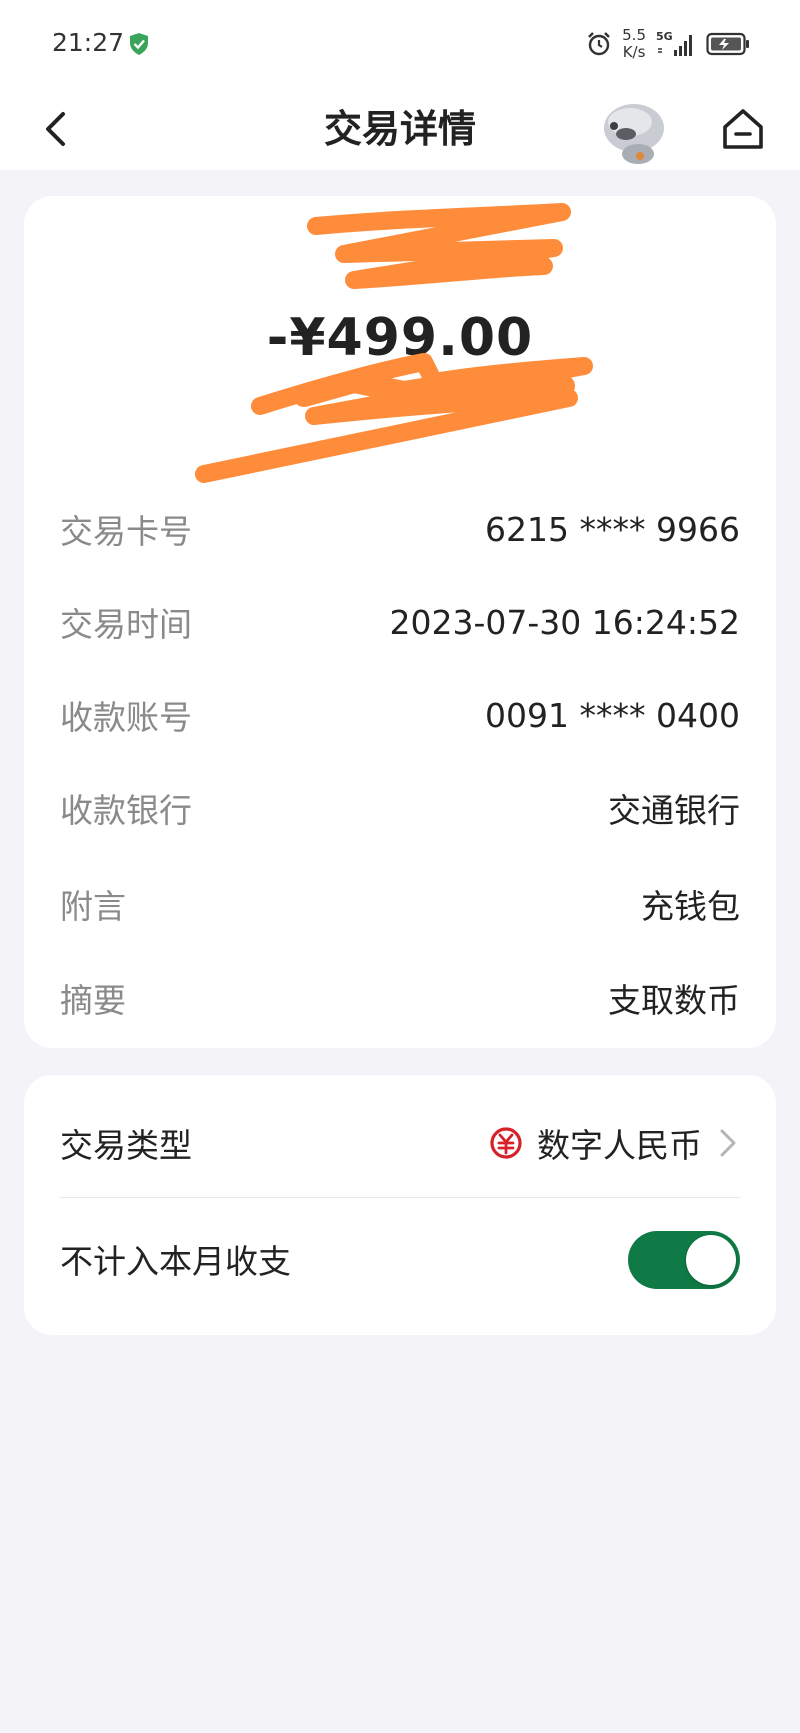  Describe the element at coordinates (727, 44) in the screenshot. I see `battery-charging-icon` at that location.